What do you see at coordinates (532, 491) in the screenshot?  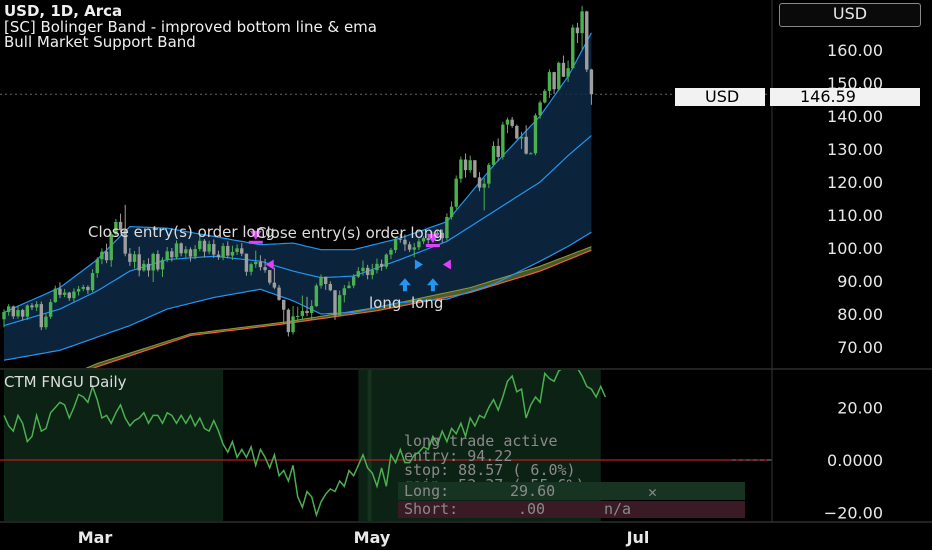 I see `long-row-value: 29.60` at bounding box center [532, 491].